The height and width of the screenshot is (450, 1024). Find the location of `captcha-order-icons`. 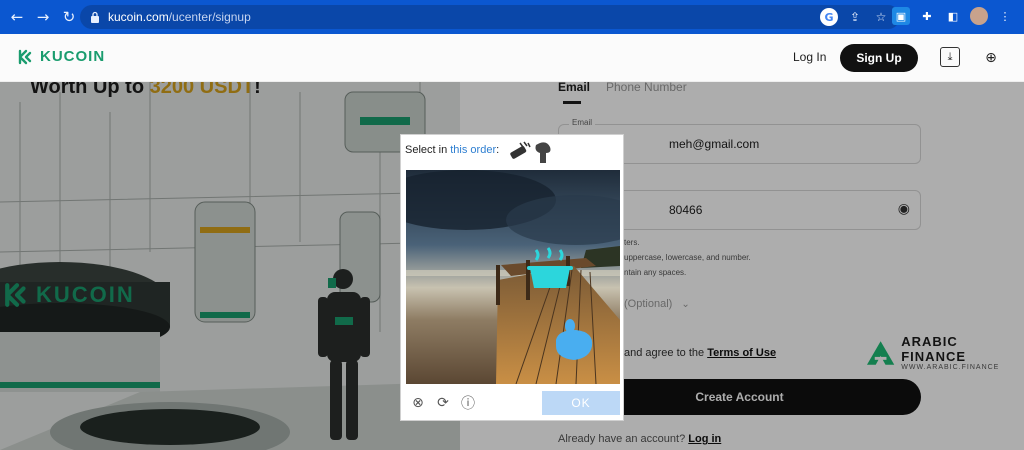

captcha-order-icons is located at coordinates (530, 152).